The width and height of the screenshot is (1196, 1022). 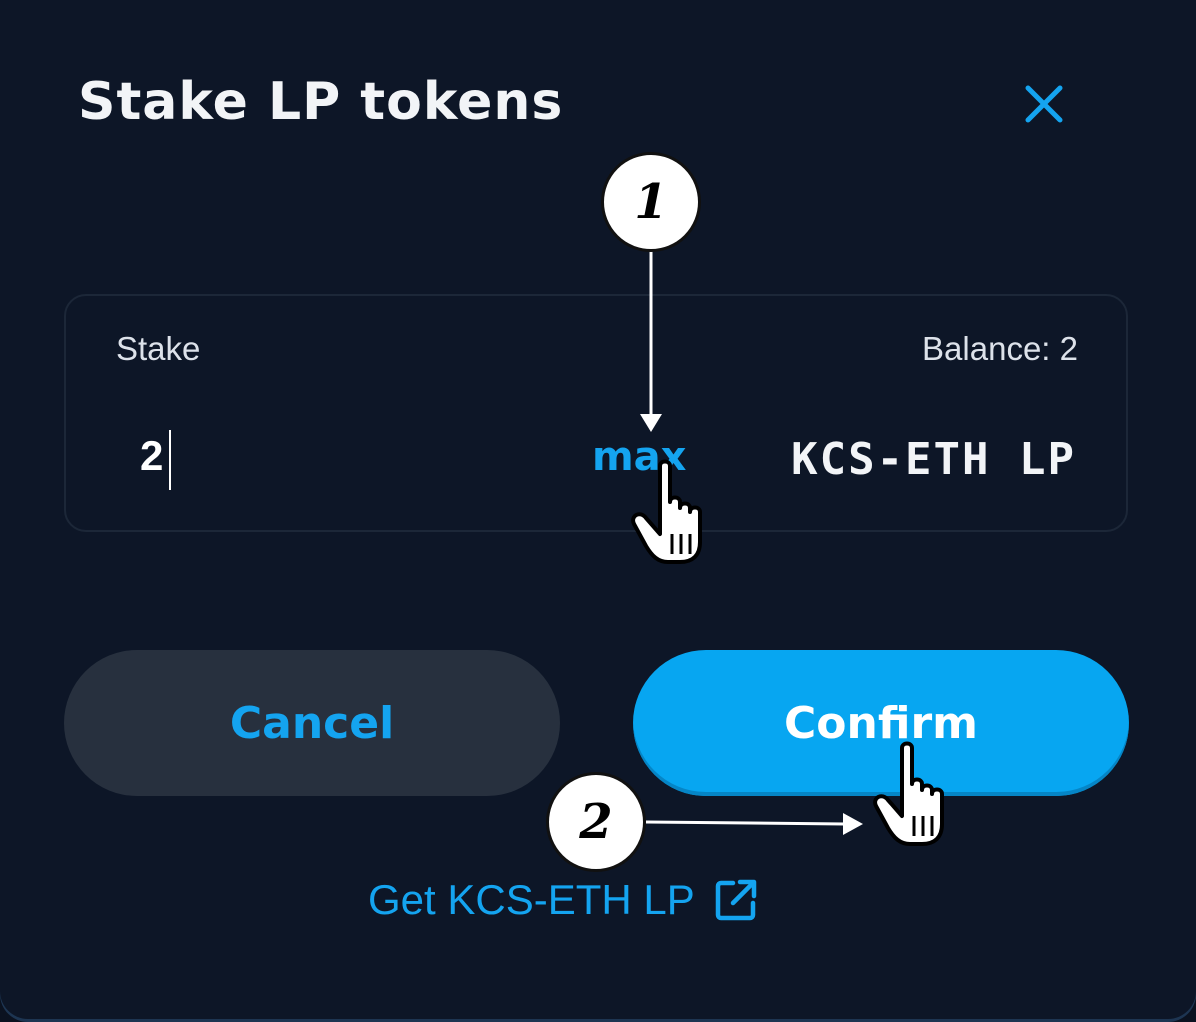 I want to click on get-lp-link: Get KCS-ETH LP, so click(x=563, y=900).